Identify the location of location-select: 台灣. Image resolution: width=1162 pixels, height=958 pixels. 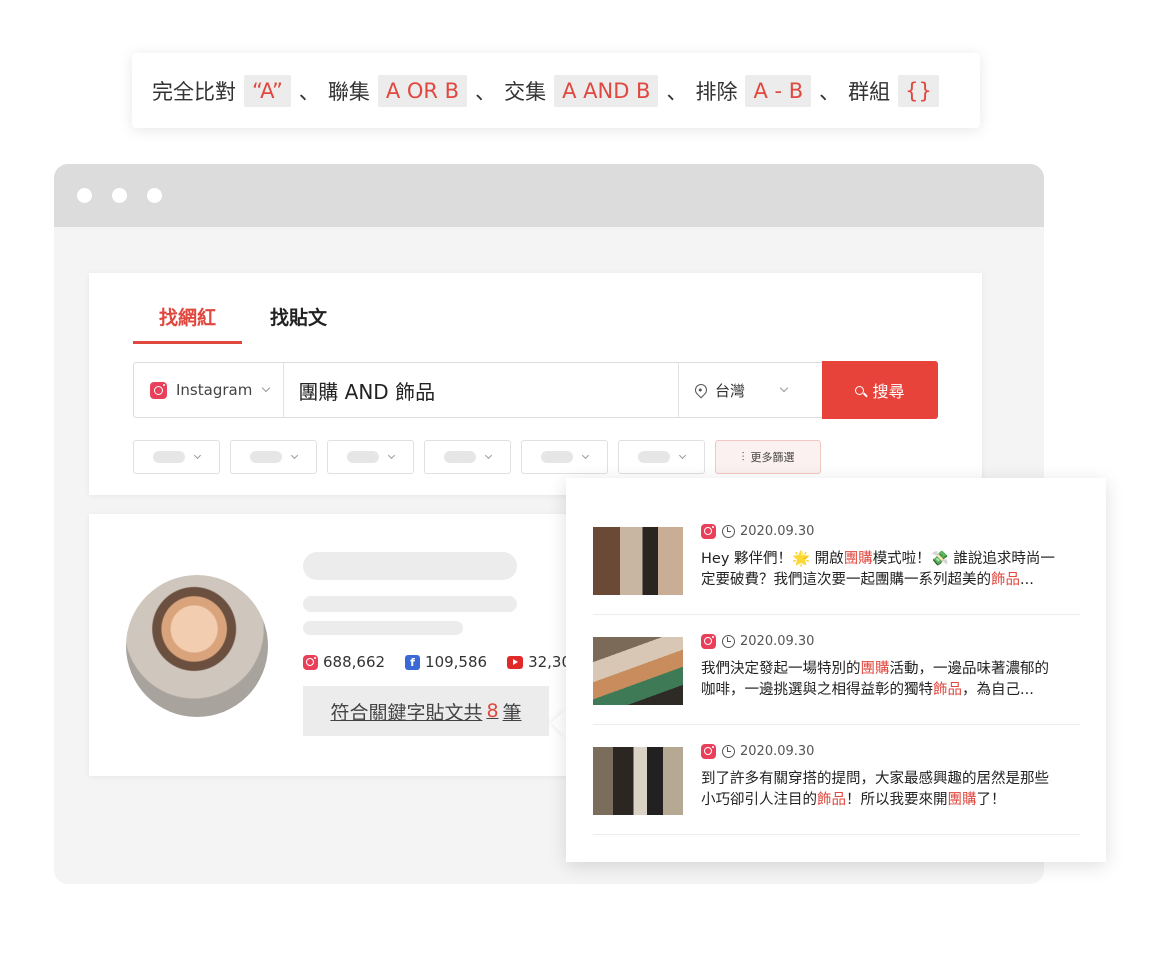
(750, 390).